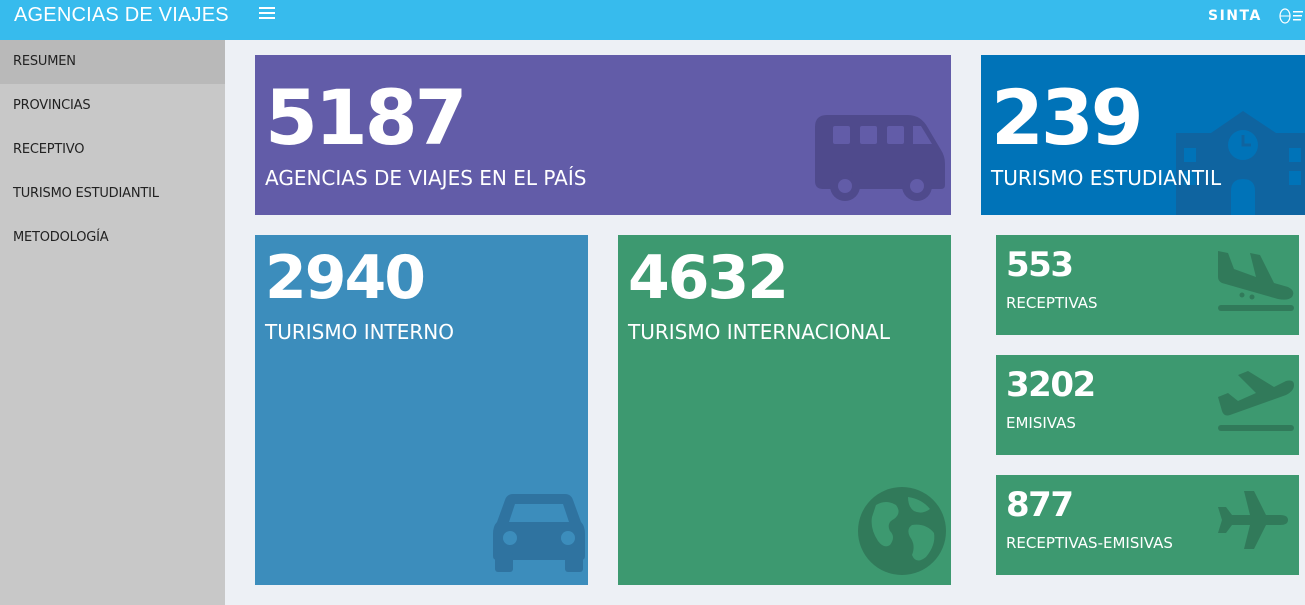  Describe the element at coordinates (1147, 285) in the screenshot. I see `receptivas-tile: 553 RECEPTIVAS` at that location.